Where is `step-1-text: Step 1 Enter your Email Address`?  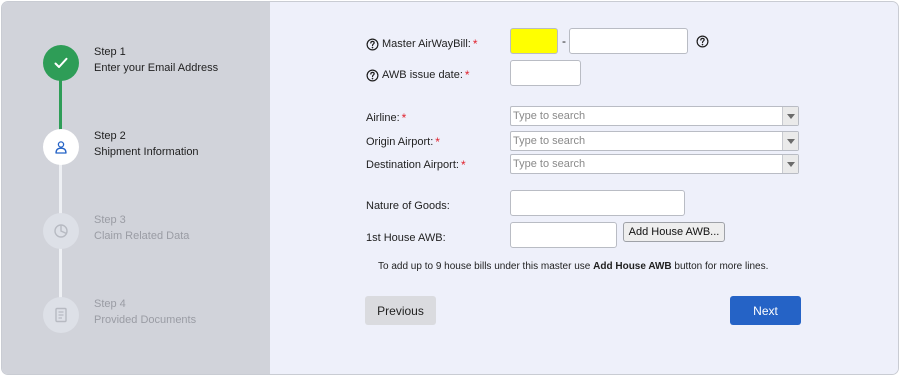
step-1-text: Step 1 Enter your Email Address is located at coordinates (156, 60).